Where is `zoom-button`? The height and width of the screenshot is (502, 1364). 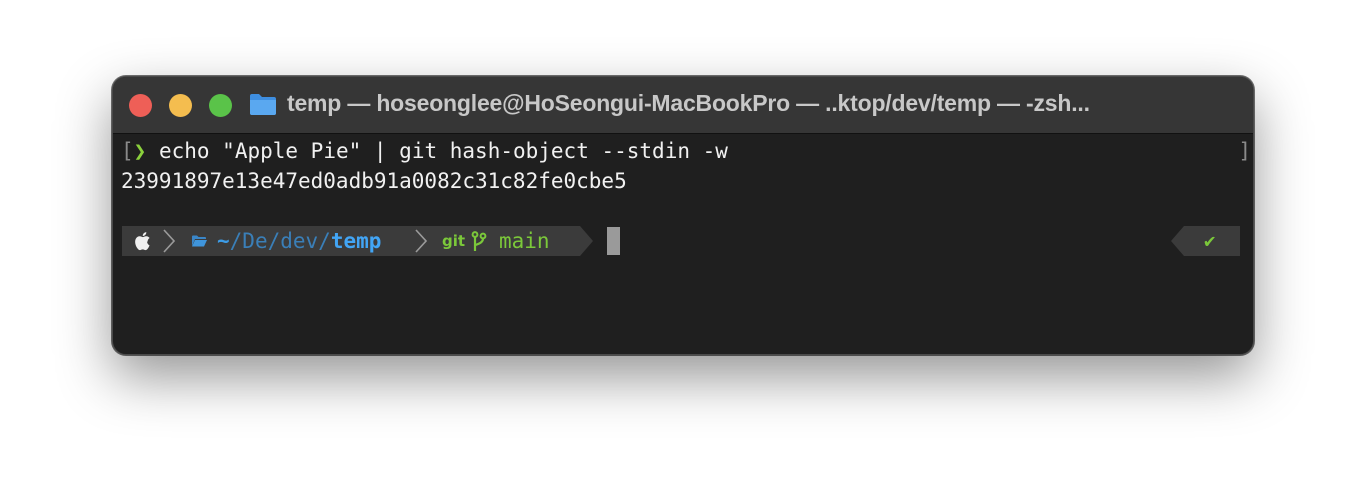 zoom-button is located at coordinates (220, 105).